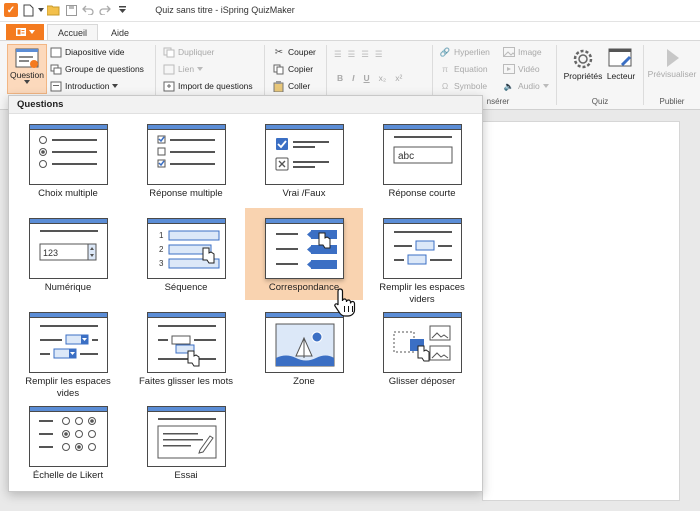 The width and height of the screenshot is (700, 511). What do you see at coordinates (186, 193) in the screenshot?
I see `question-type-label: Réponse multiple` at bounding box center [186, 193].